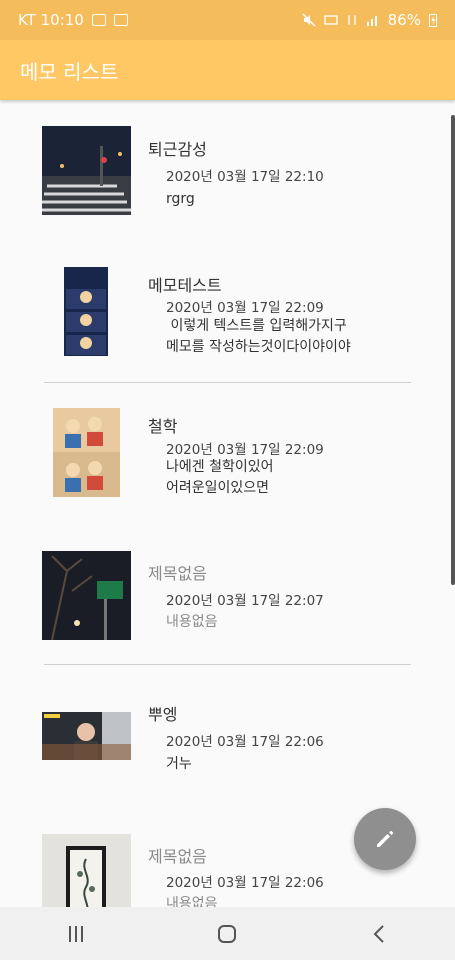  I want to click on home-button, so click(227, 934).